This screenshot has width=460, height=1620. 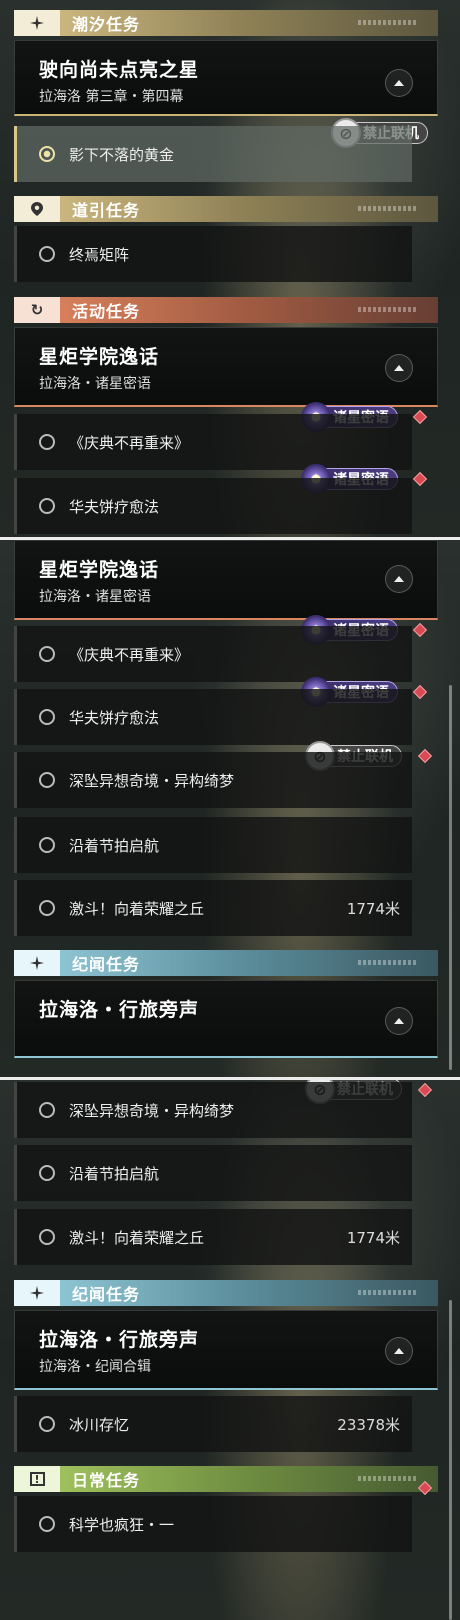 I want to click on quest-name: 终焉矩阵, so click(x=99, y=254).